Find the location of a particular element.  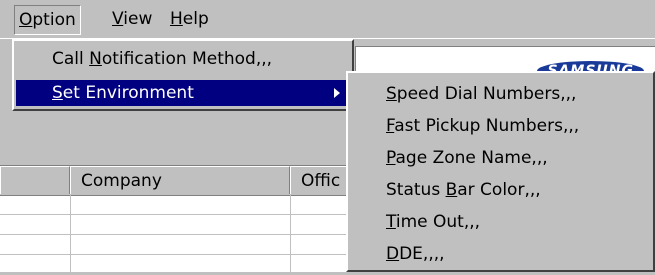

menu-bar: Option View Help is located at coordinates (327, 19).